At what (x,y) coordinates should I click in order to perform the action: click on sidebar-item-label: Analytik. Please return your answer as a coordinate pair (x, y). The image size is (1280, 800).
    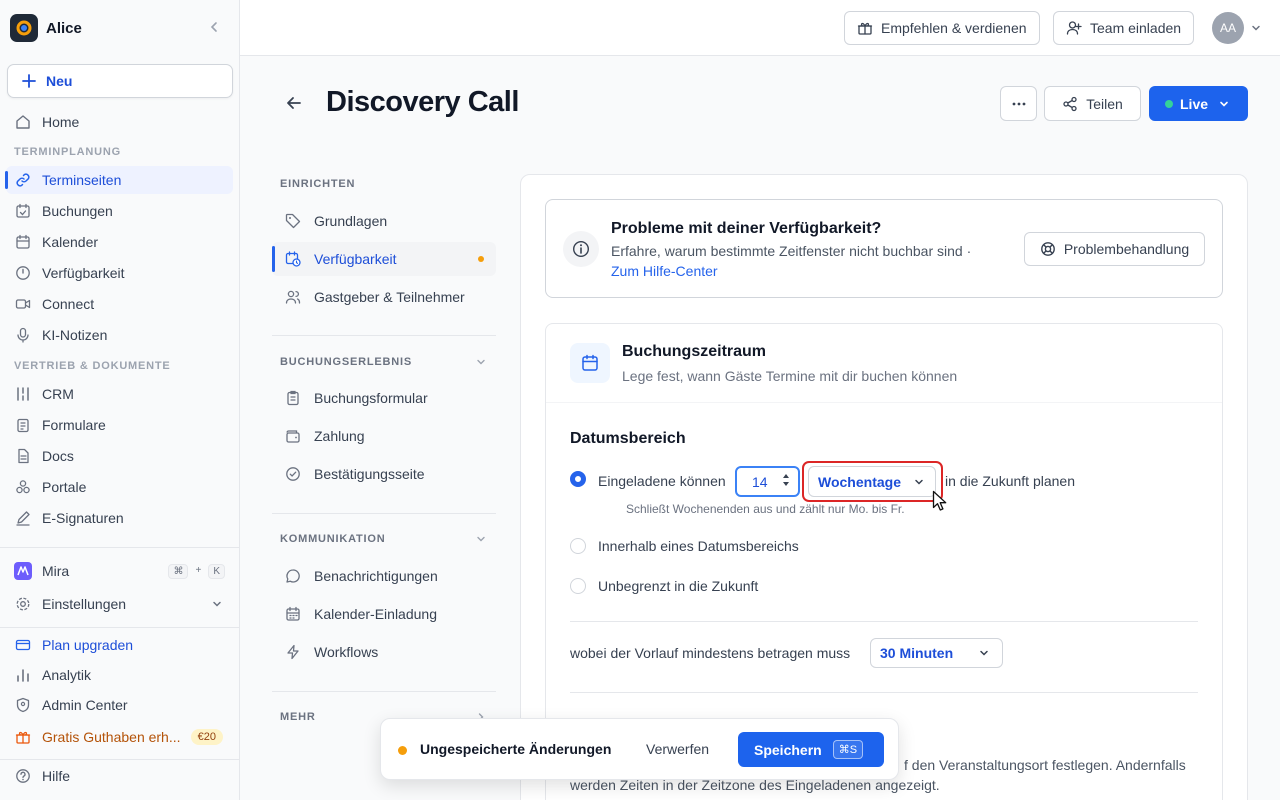
    Looking at the image, I should click on (67, 675).